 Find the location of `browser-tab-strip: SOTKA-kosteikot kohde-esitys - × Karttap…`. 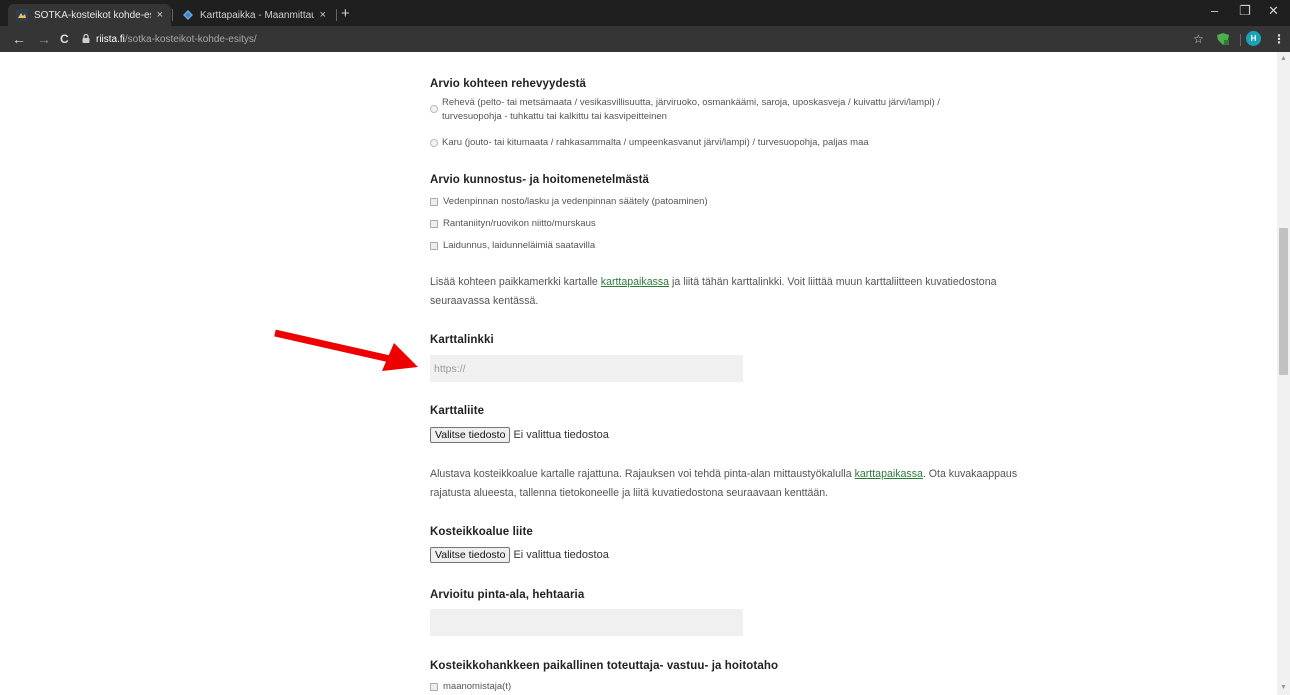

browser-tab-strip: SOTKA-kosteikot kohde-esitys - × Karttap… is located at coordinates (645, 13).